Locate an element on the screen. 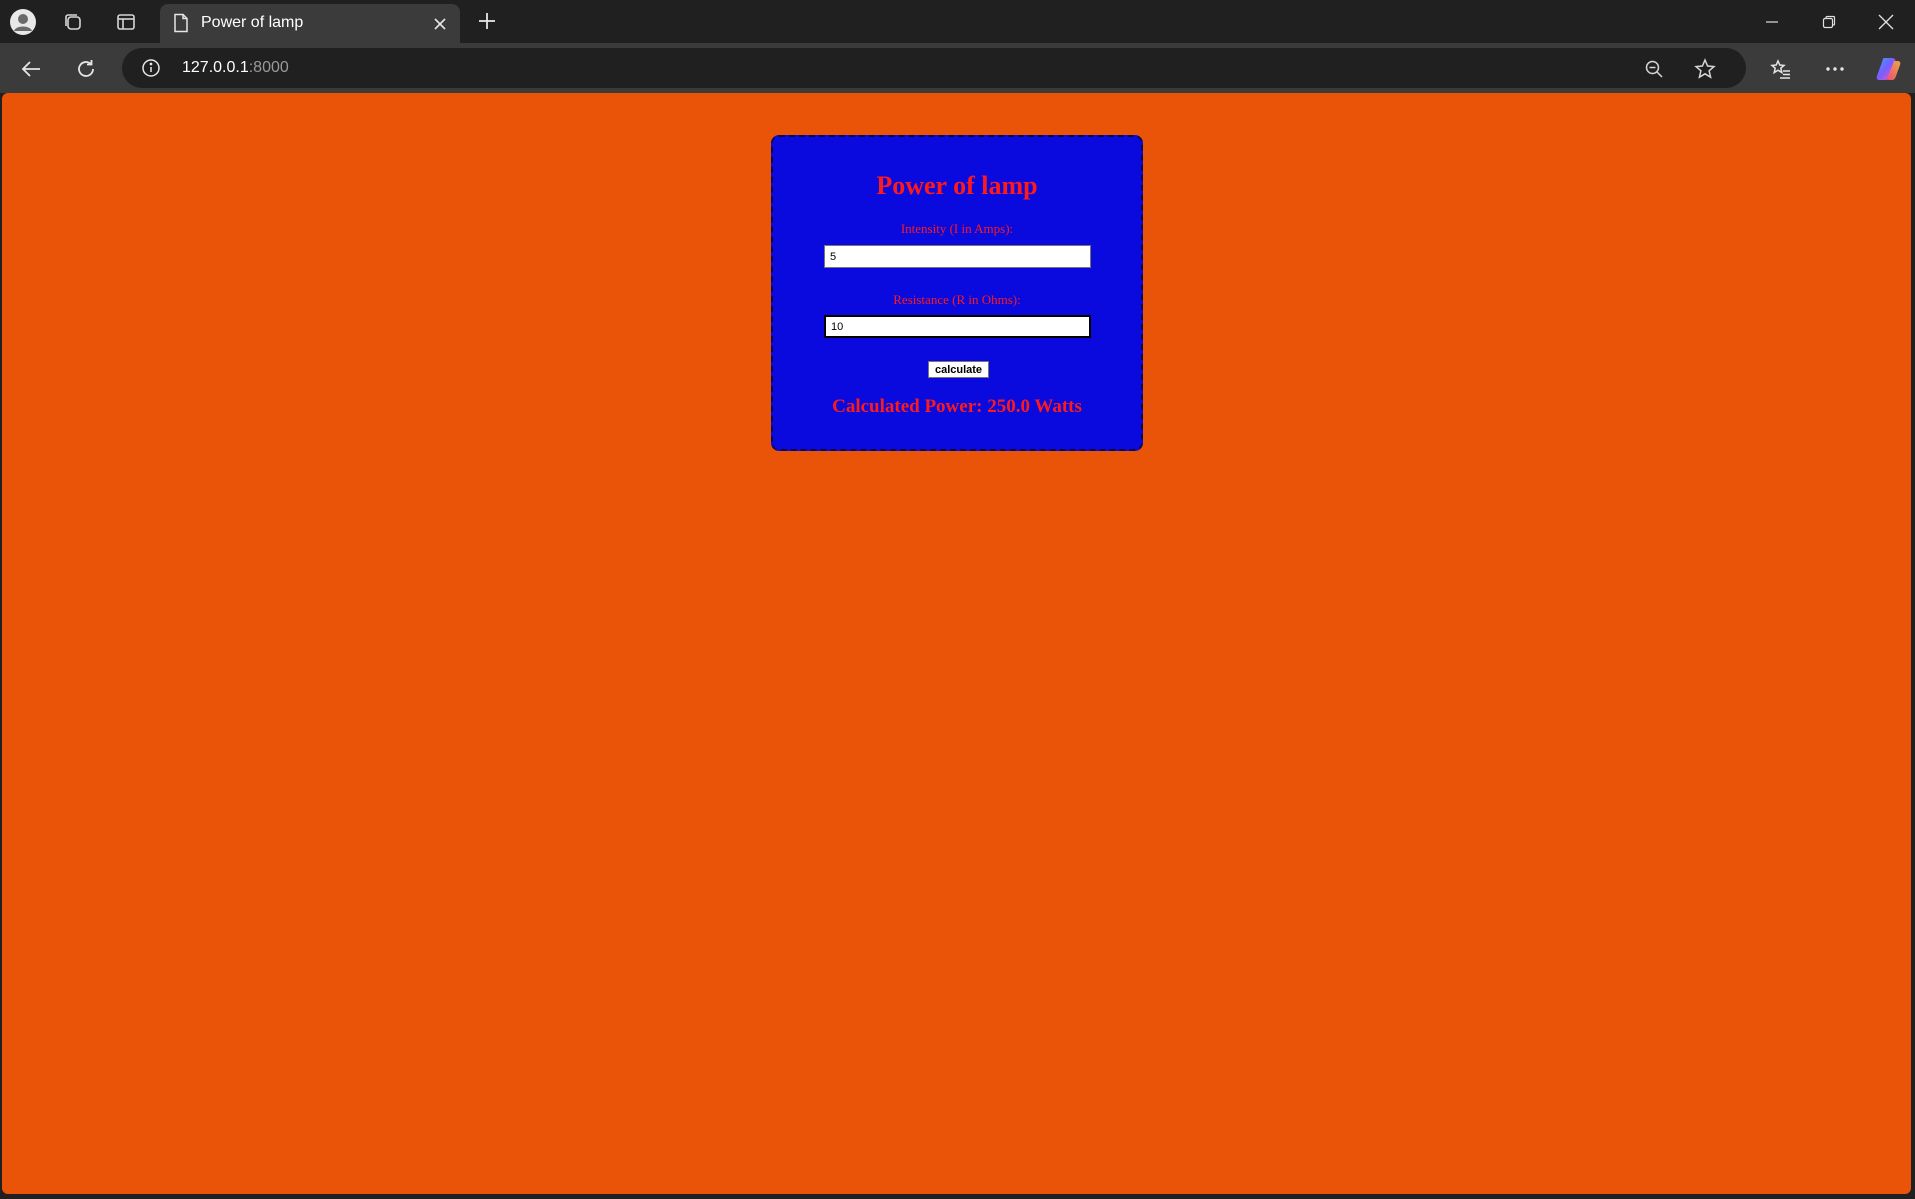  more-button is located at coordinates (1835, 69).